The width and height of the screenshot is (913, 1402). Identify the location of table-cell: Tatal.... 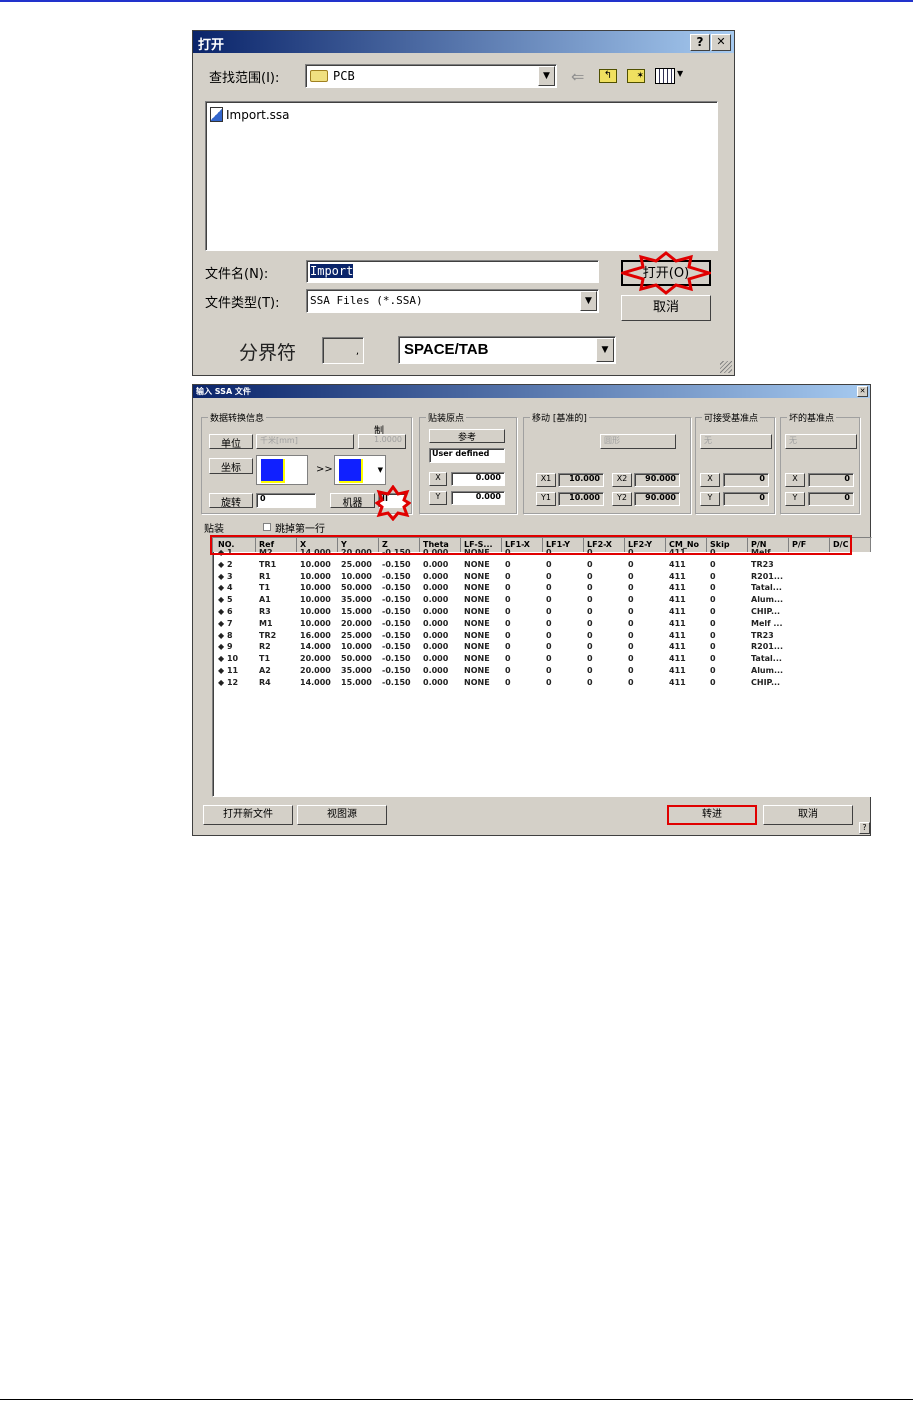
(766, 588).